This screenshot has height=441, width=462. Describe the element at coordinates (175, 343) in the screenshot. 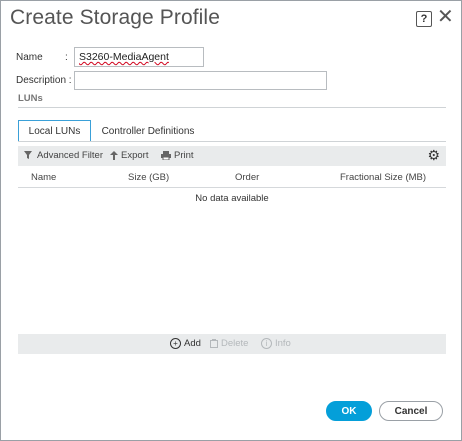

I see `add-icon: +` at that location.